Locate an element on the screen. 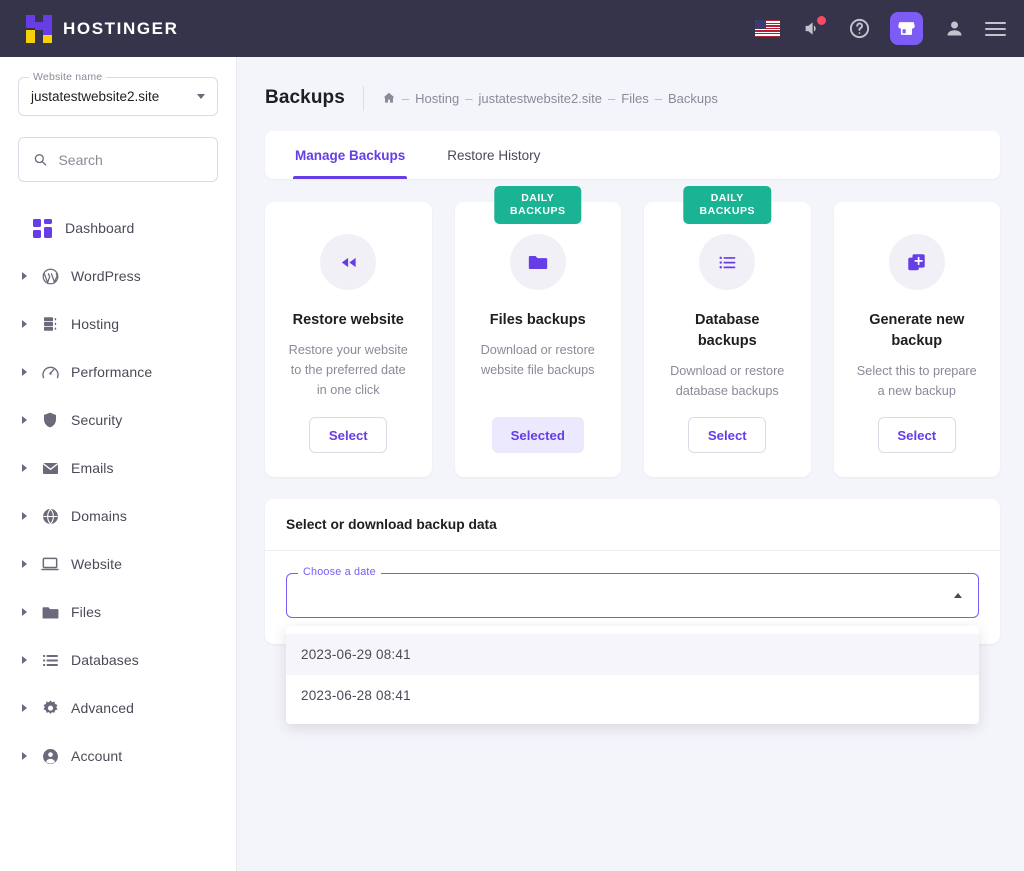 This screenshot has width=1024, height=871. card-description: Select this to prepare a new backup is located at coordinates (916, 381).